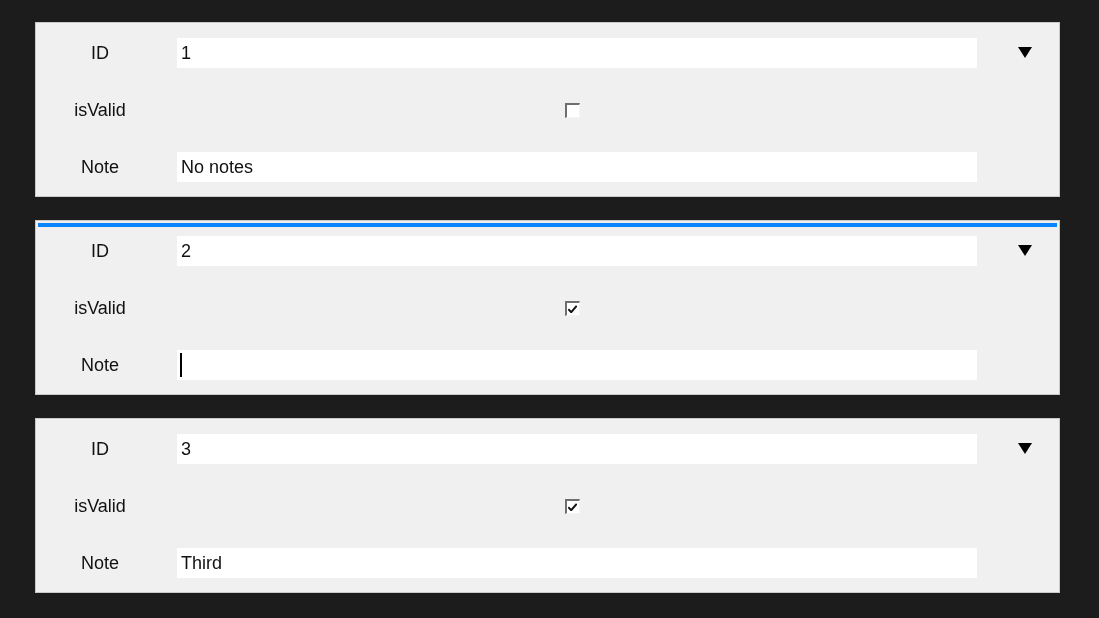 This screenshot has width=1099, height=618. Describe the element at coordinates (181, 365) in the screenshot. I see `text-cursor-icon` at that location.